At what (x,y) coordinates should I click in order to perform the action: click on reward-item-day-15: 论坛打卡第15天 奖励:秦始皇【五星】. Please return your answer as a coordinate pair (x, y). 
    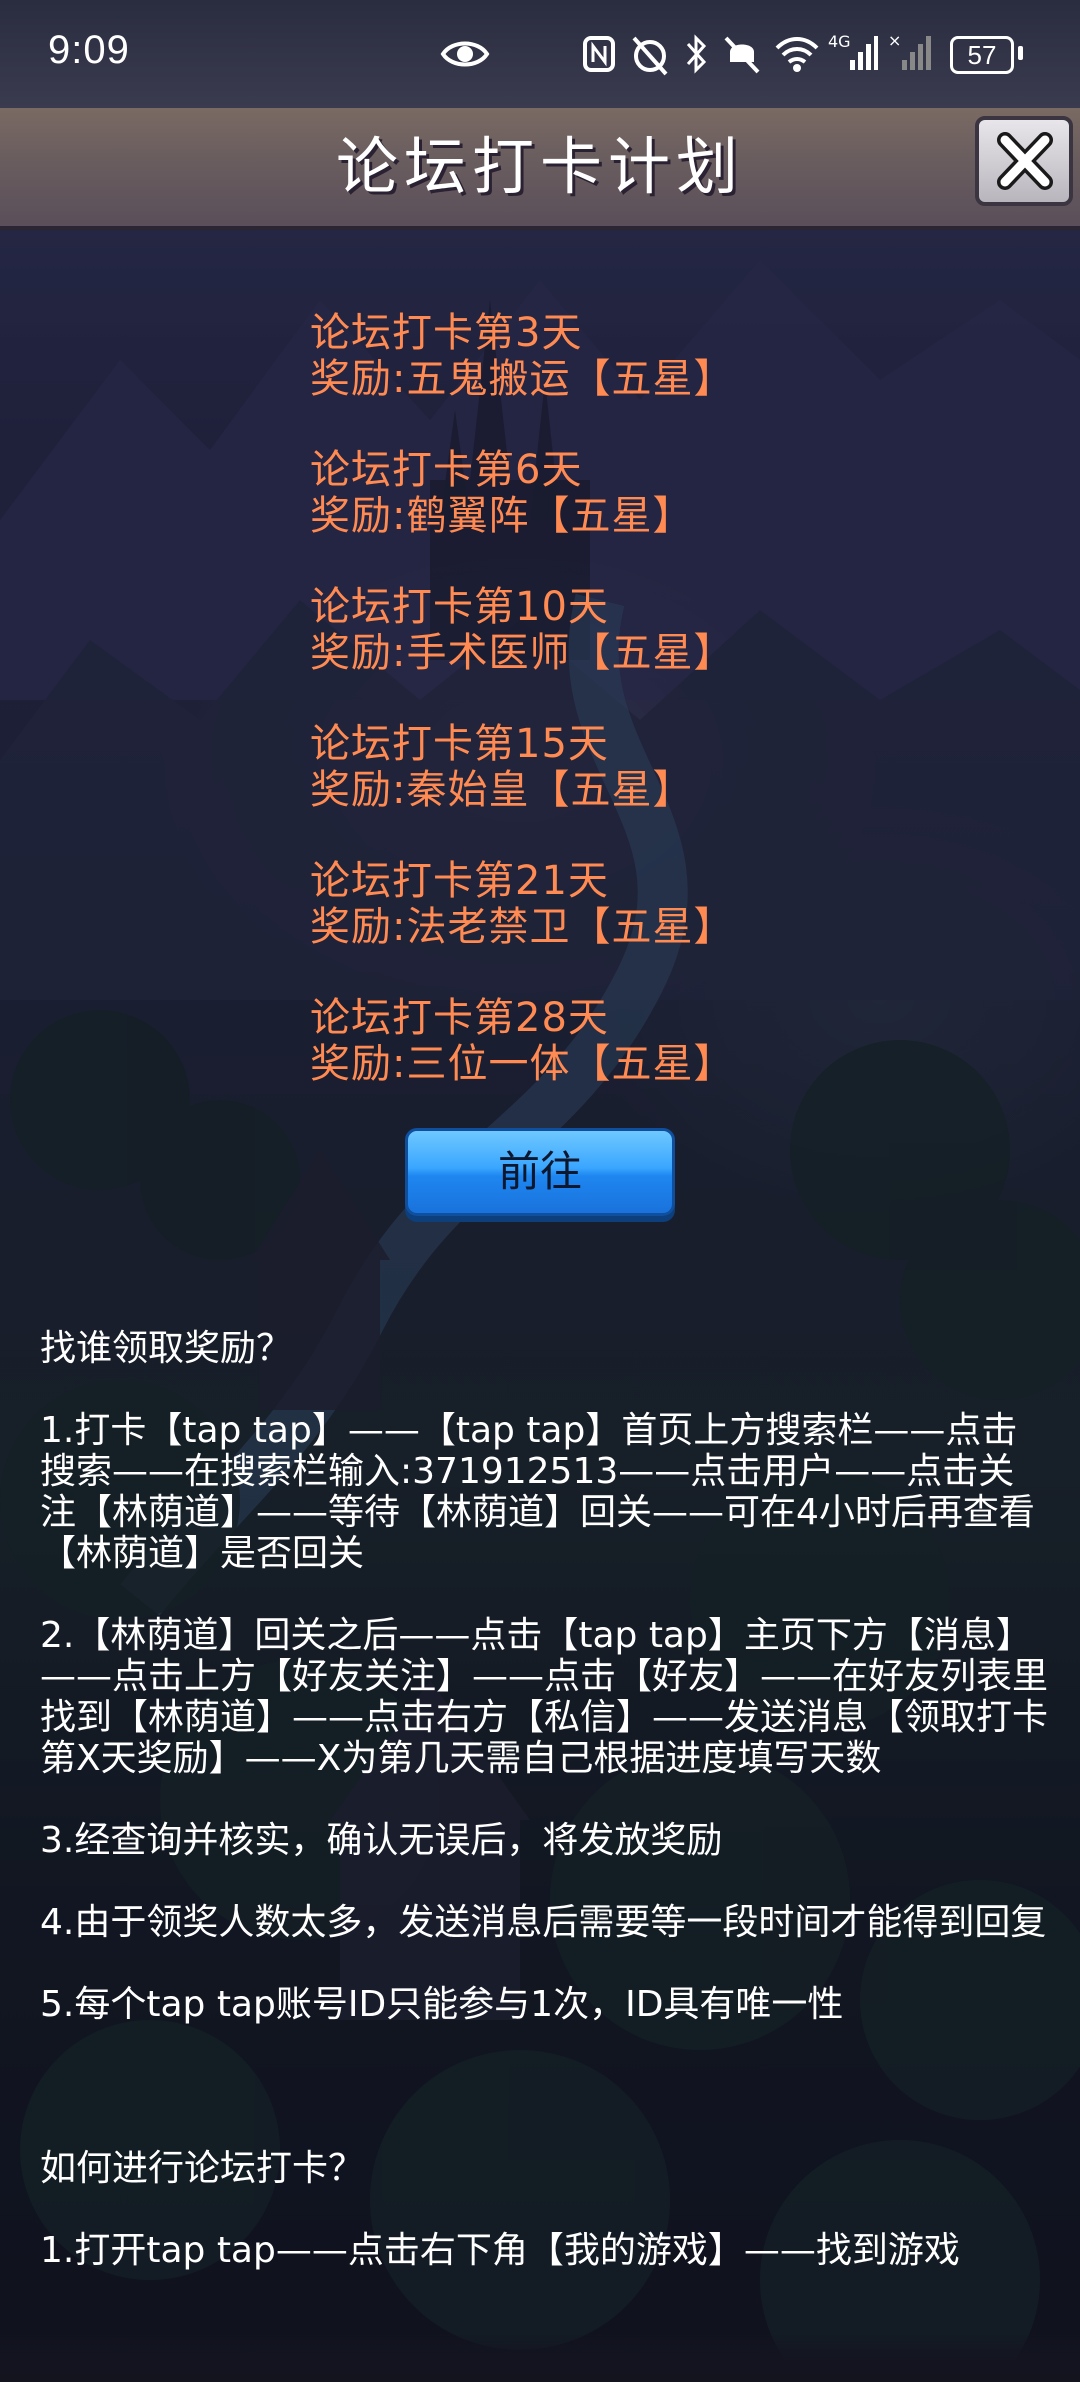
    Looking at the image, I should click on (660, 789).